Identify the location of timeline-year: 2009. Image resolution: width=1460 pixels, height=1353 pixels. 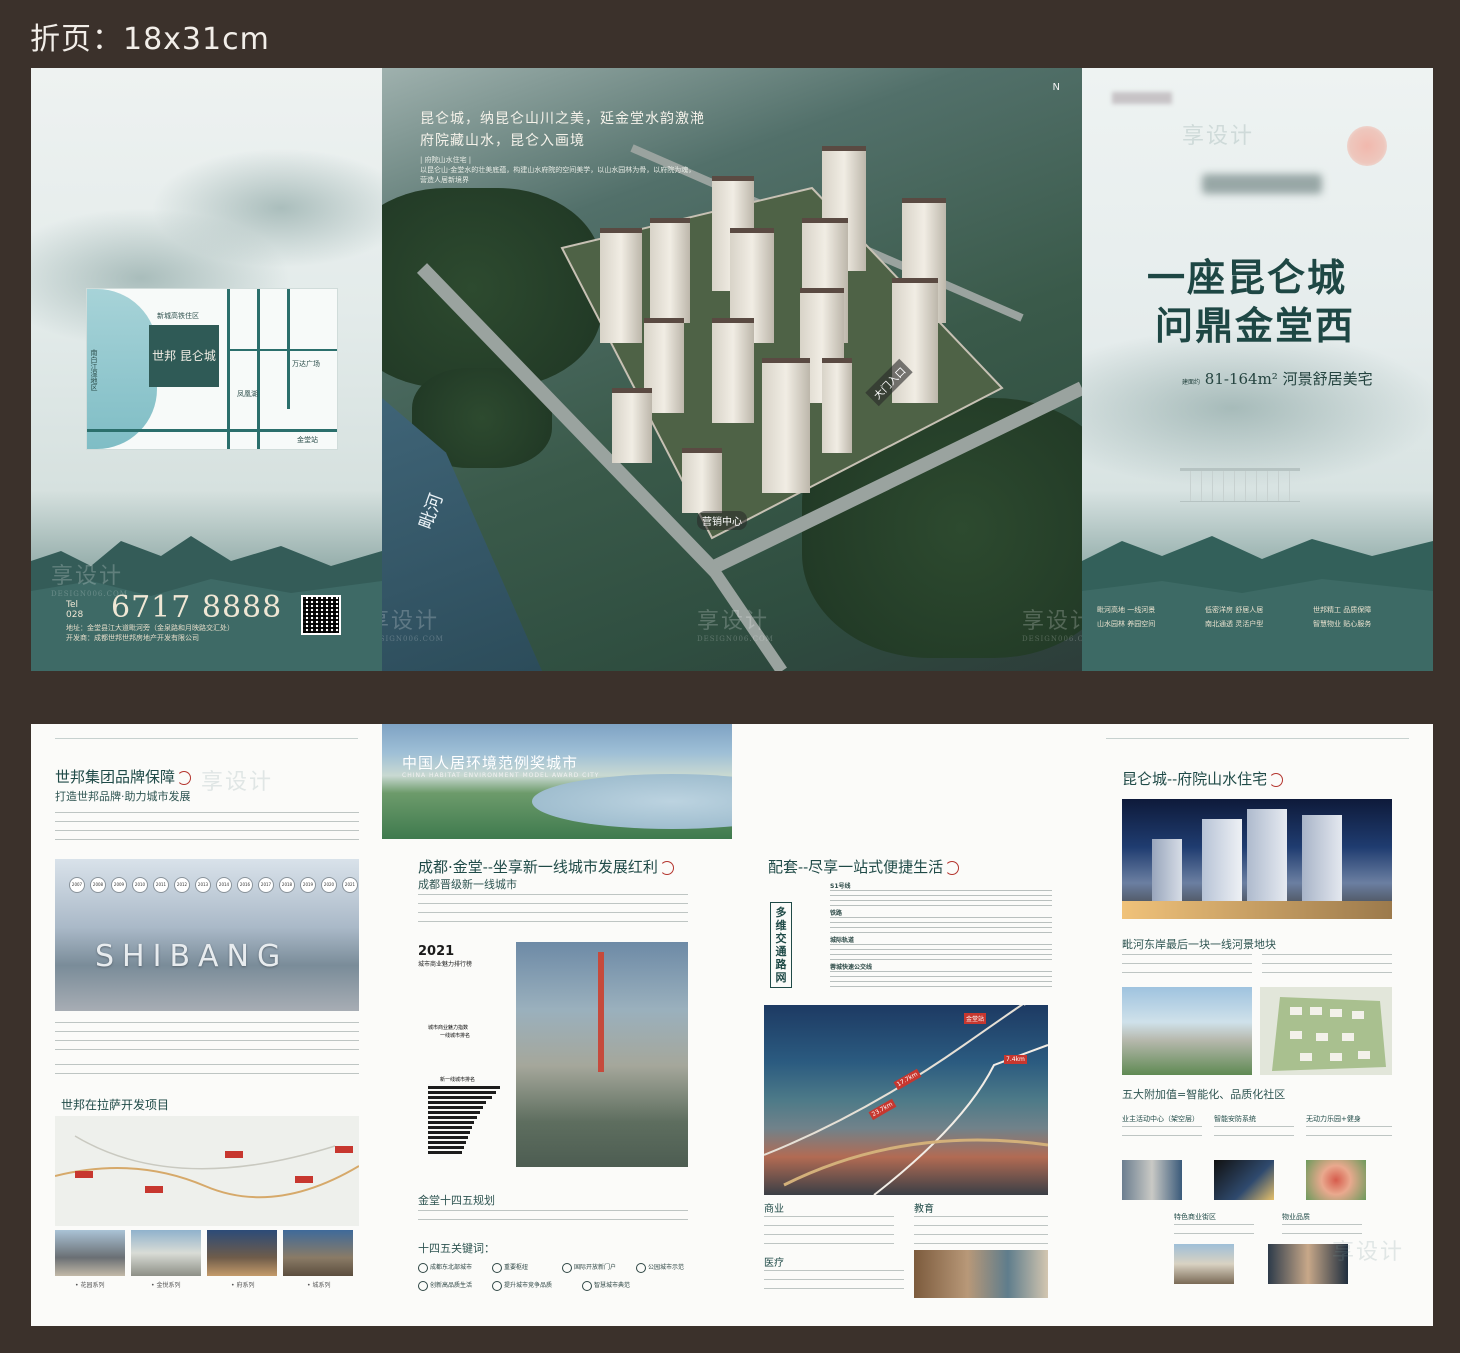
(119, 885).